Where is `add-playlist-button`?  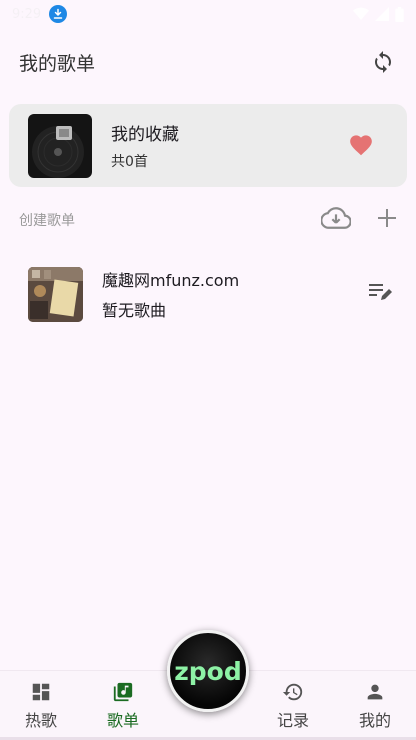
add-playlist-button is located at coordinates (387, 220).